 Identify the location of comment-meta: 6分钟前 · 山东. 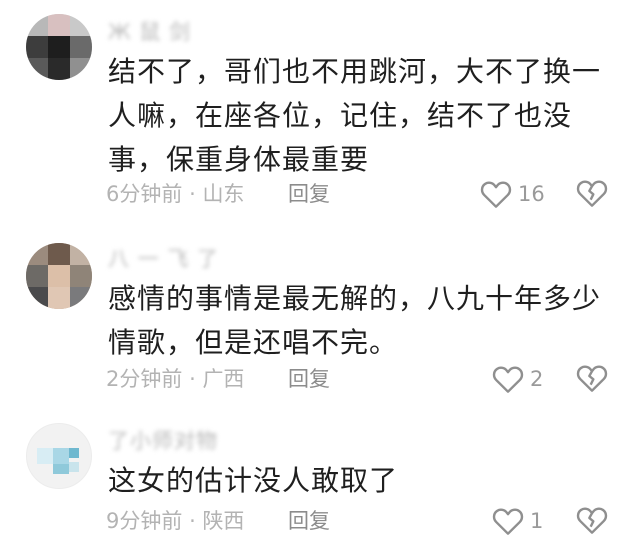
(175, 194).